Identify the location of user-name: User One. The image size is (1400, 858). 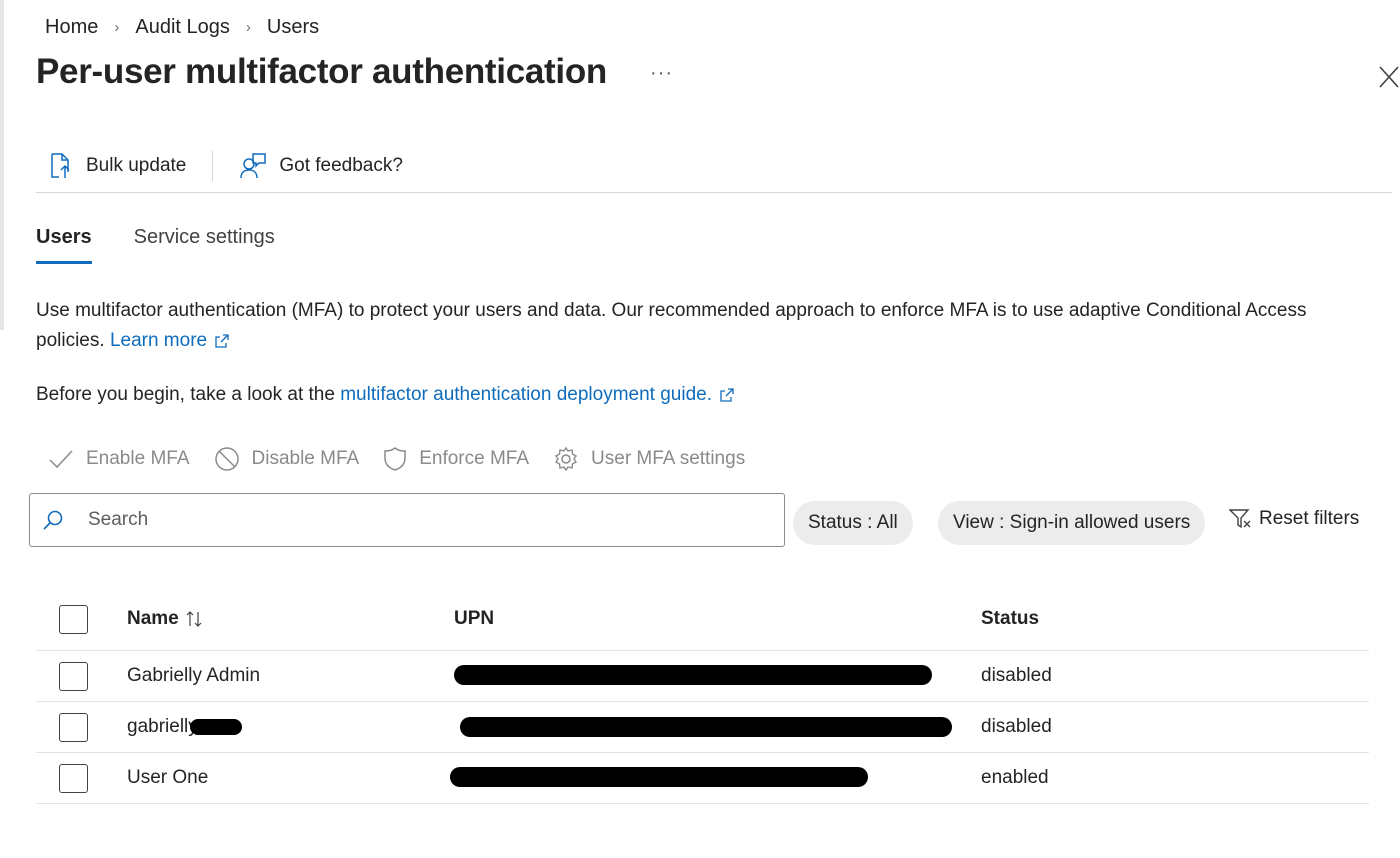
(168, 777).